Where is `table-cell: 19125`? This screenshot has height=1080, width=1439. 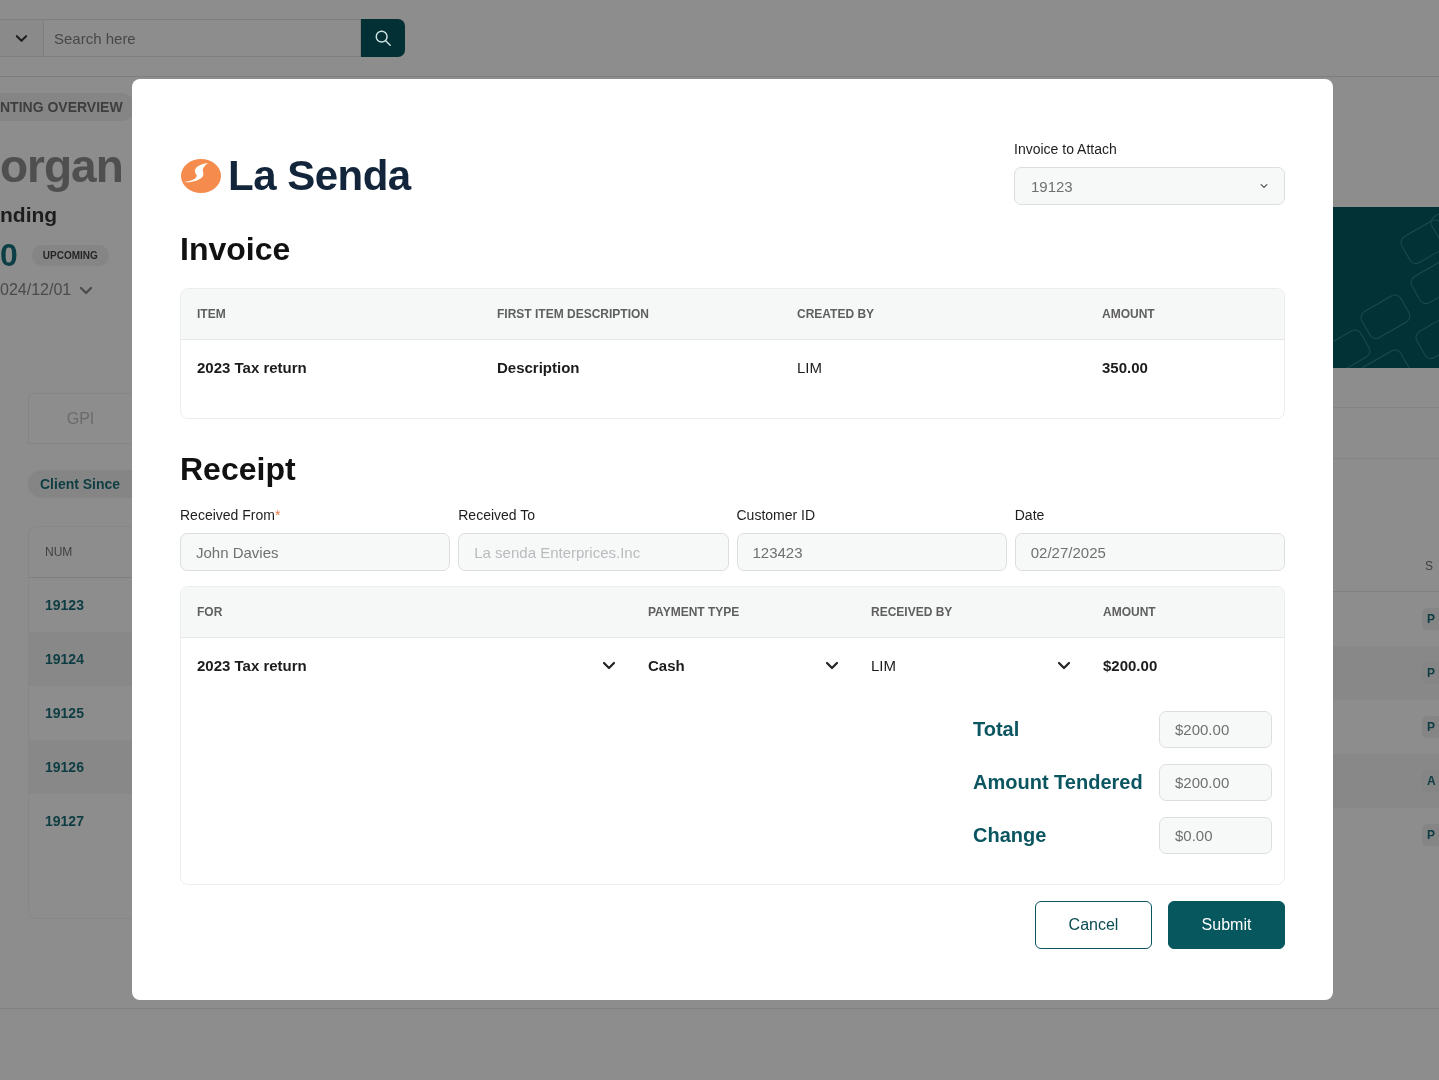 table-cell: 19125 is located at coordinates (64, 713).